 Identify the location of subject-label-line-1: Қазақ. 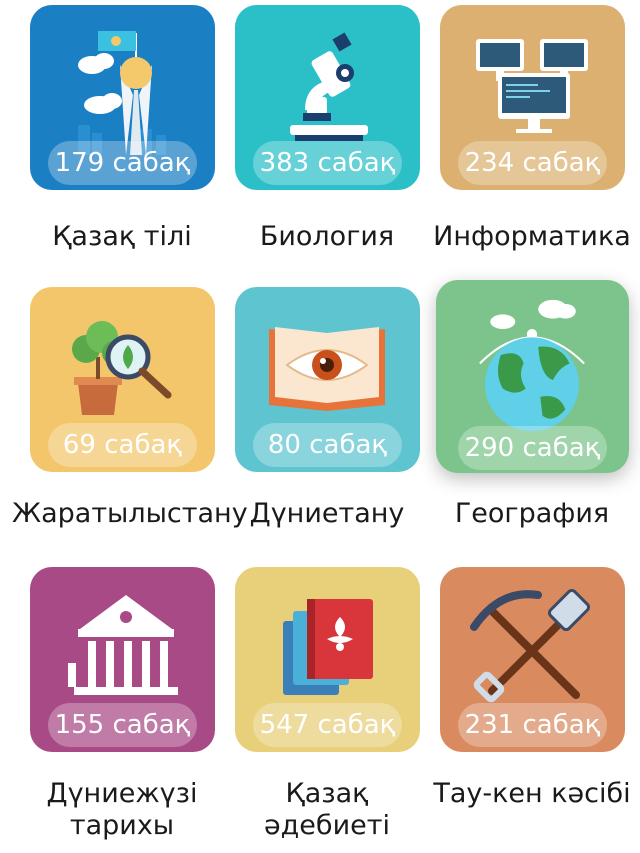
(327, 793).